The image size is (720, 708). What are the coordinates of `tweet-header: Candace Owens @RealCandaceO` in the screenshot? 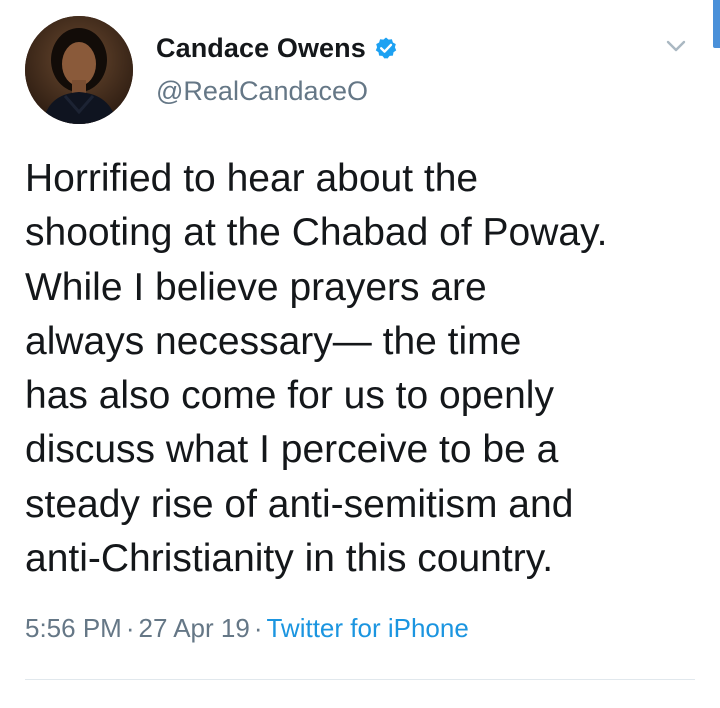 It's located at (365, 72).